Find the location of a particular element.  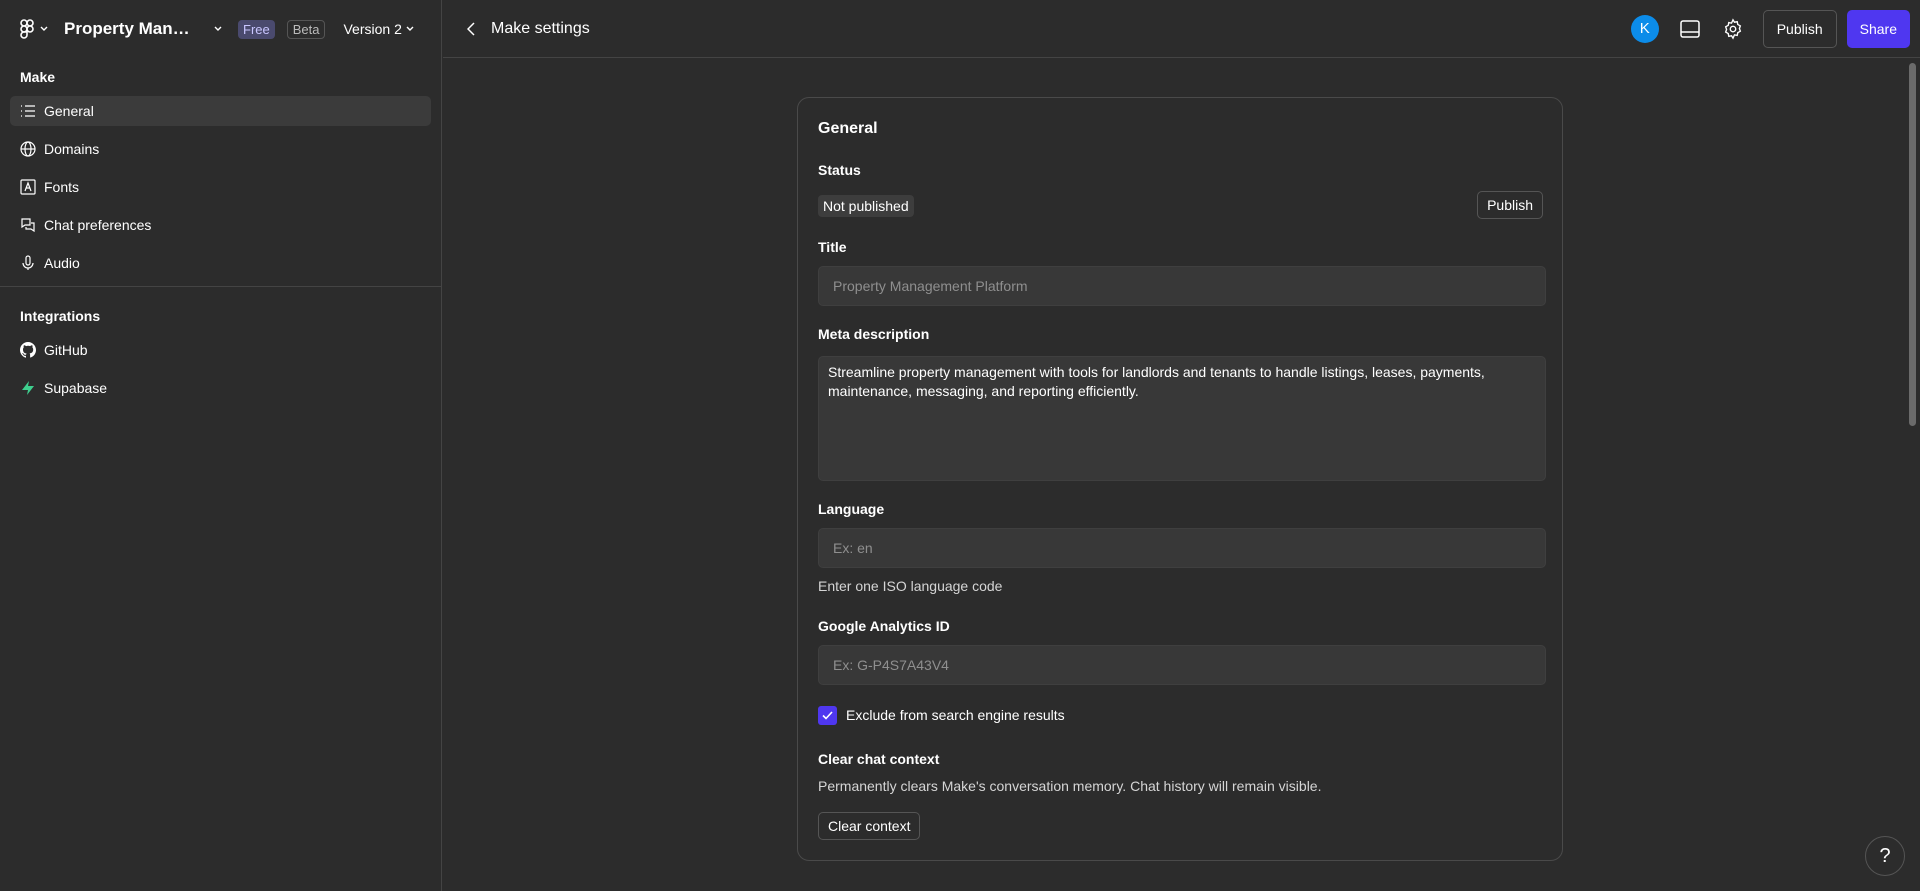

topbar: Make settings K Publish Share is located at coordinates (1181, 29).